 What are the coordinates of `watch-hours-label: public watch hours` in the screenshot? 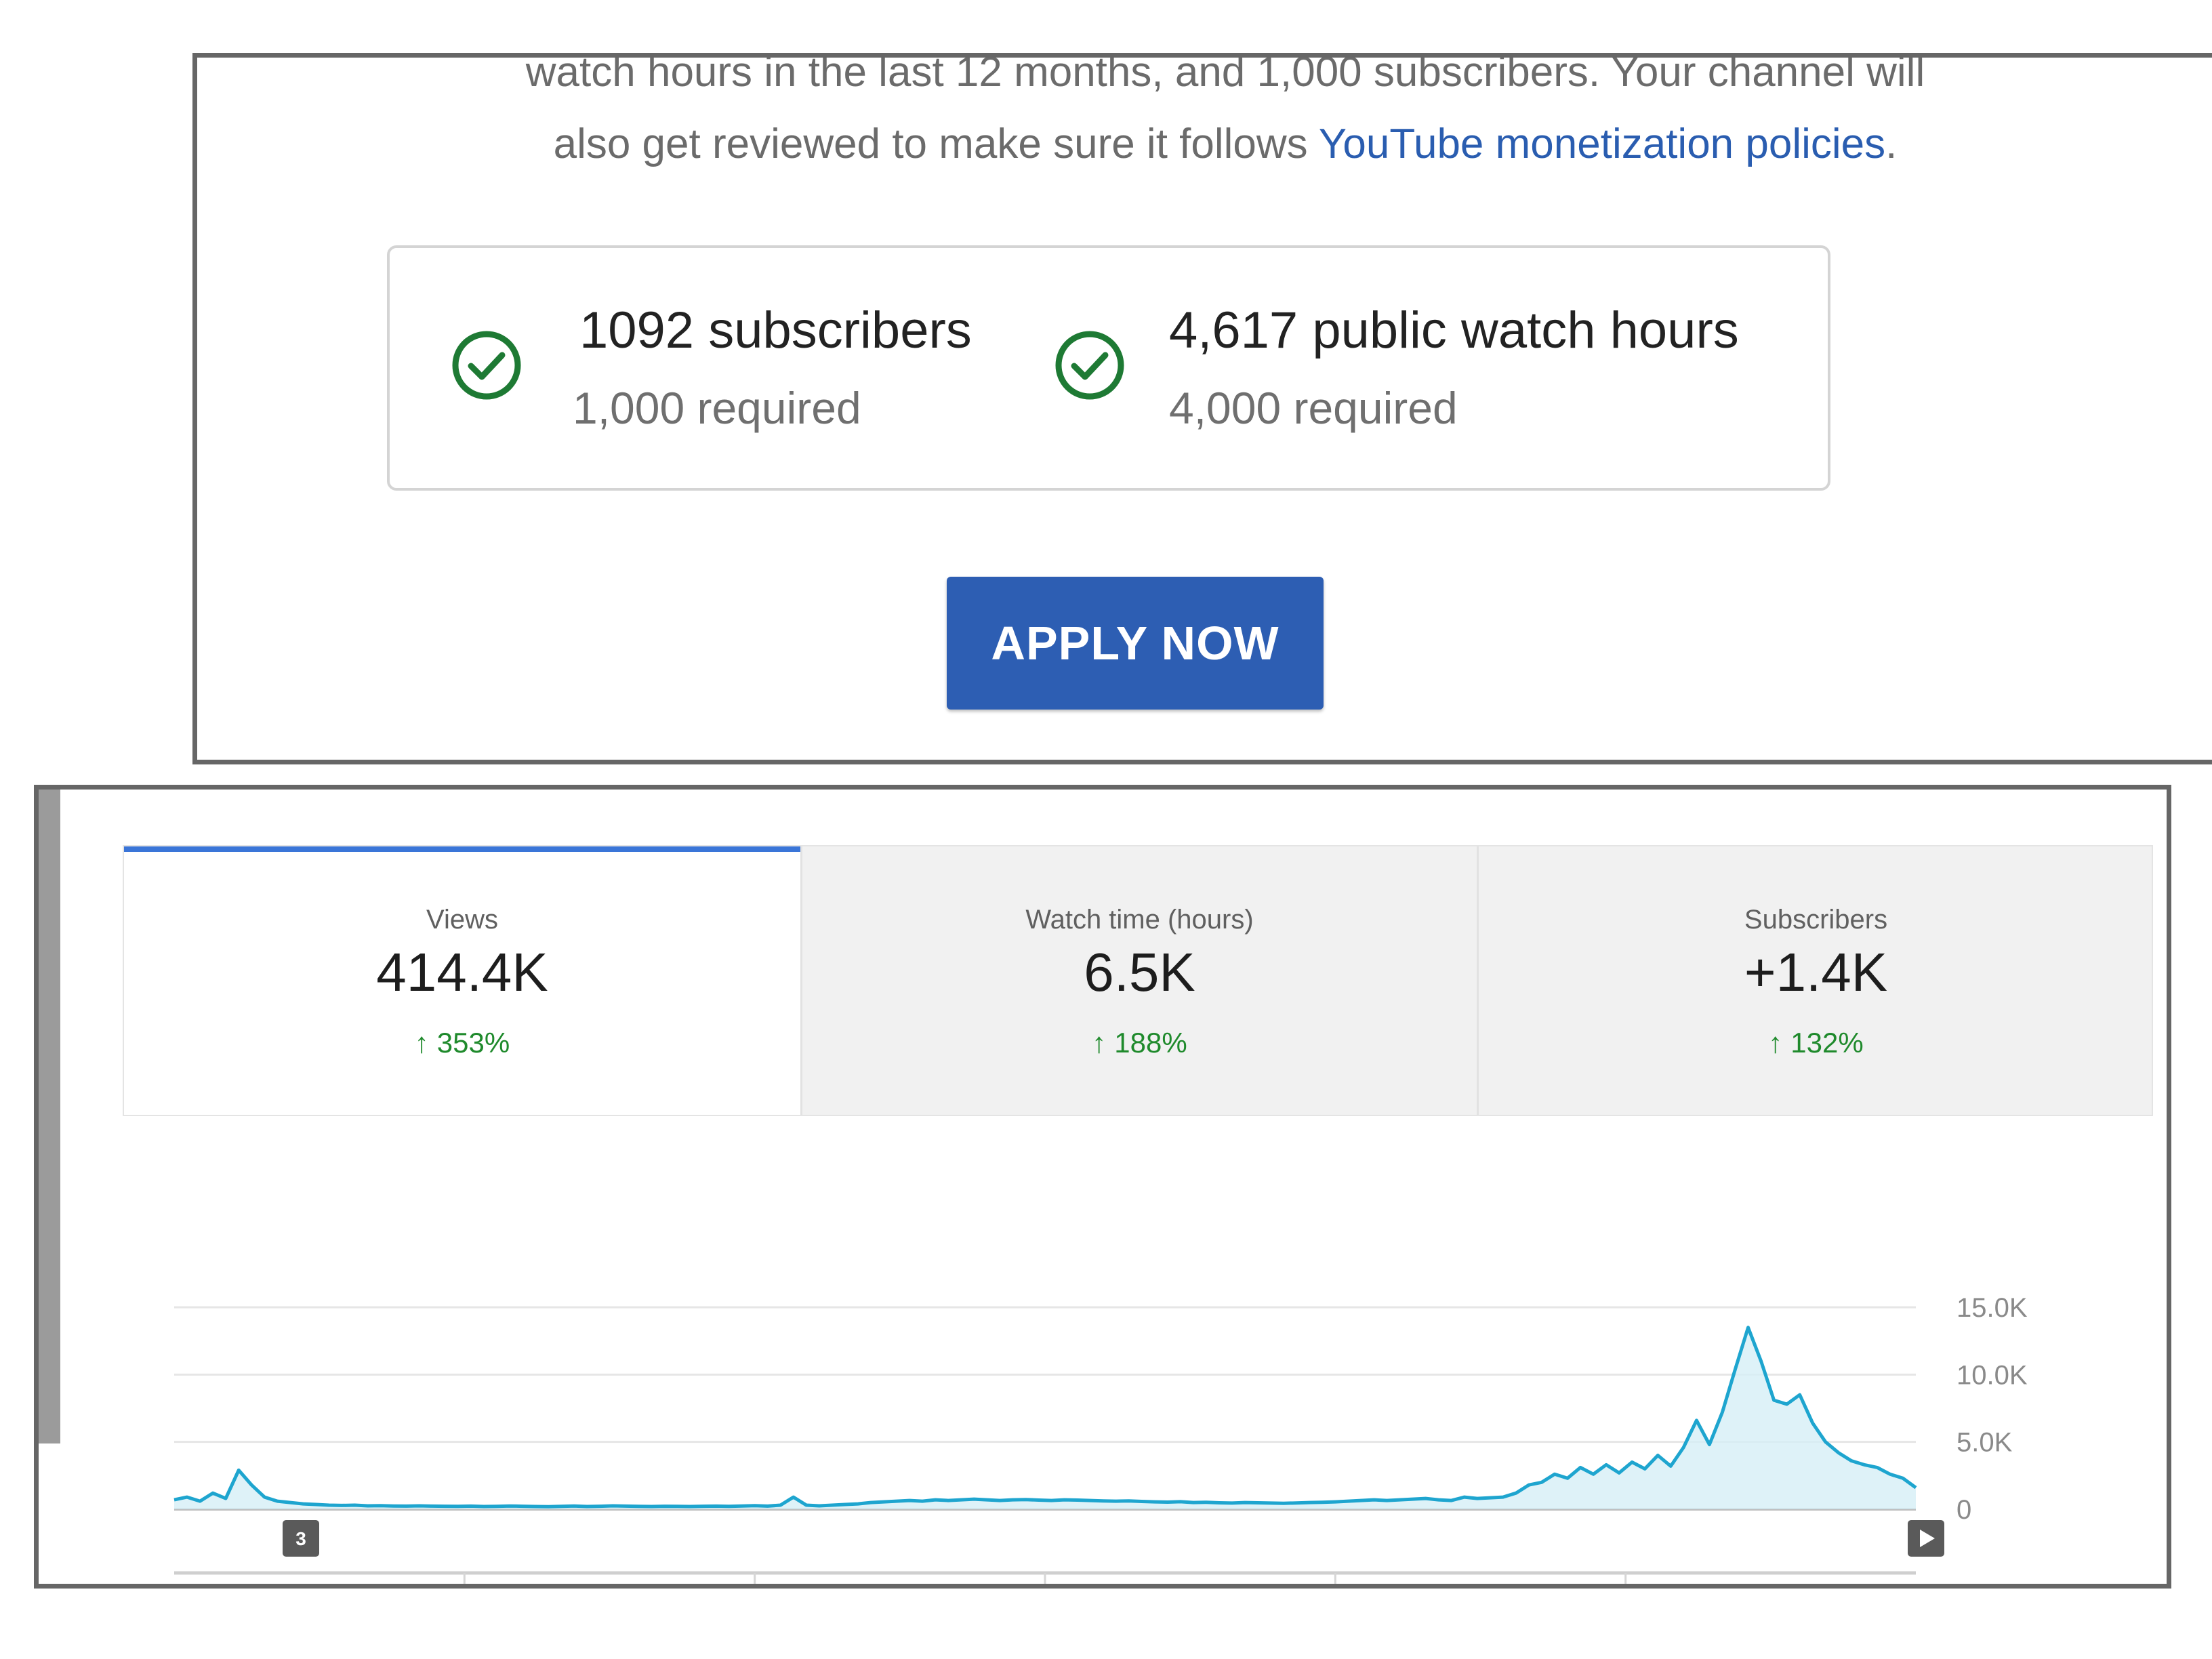 It's located at (1525, 330).